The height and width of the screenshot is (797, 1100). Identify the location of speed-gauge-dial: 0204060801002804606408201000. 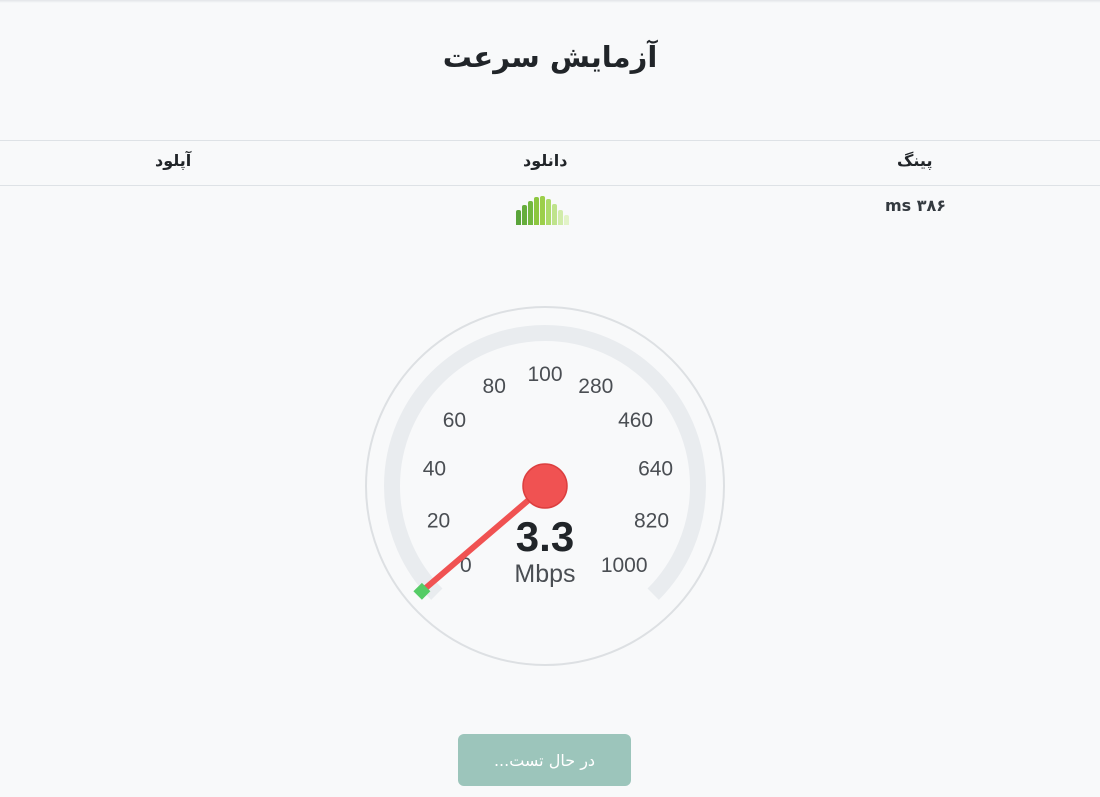
(545, 486).